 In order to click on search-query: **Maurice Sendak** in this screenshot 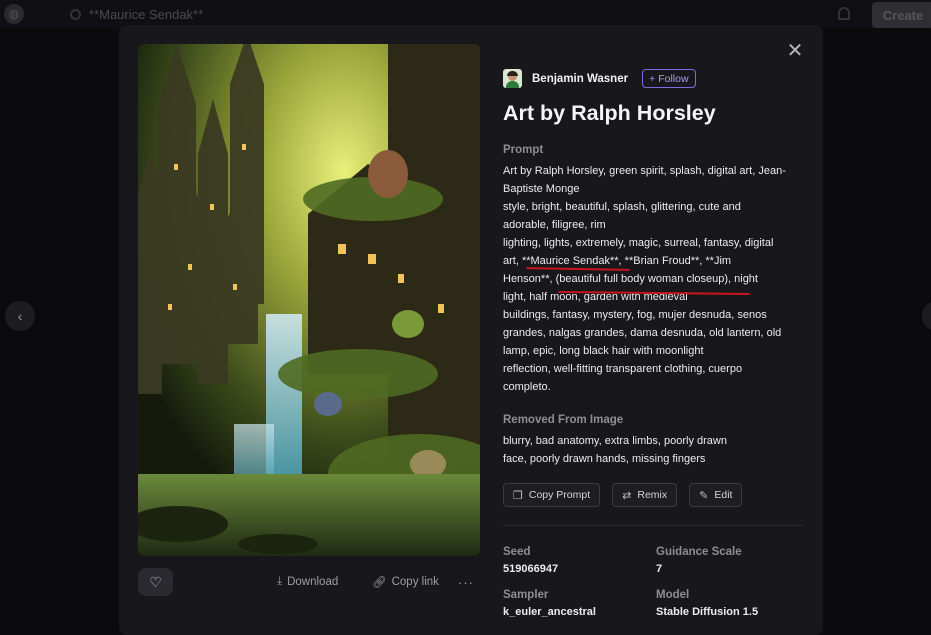, I will do `click(146, 14)`.